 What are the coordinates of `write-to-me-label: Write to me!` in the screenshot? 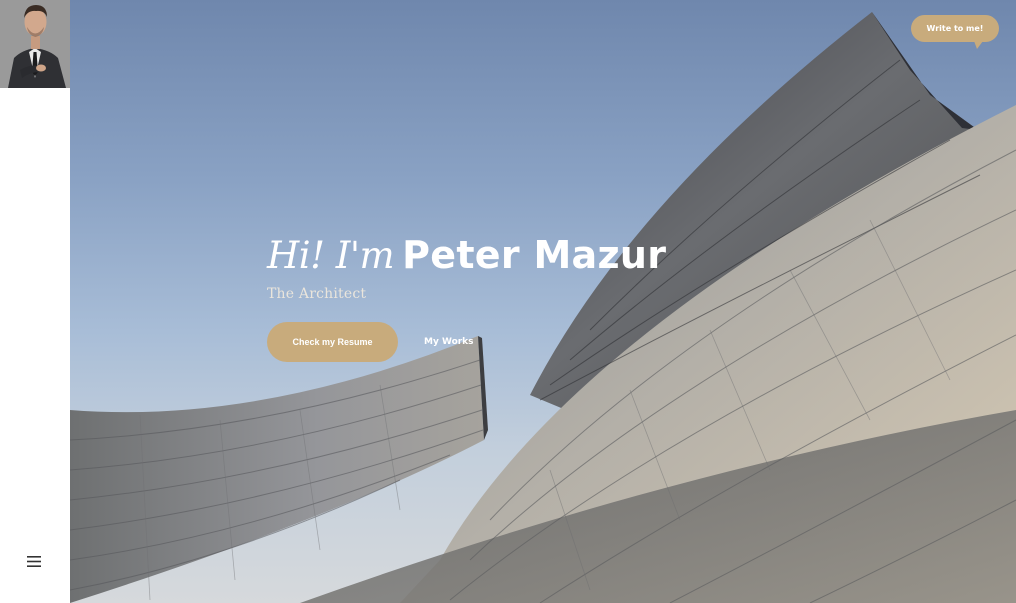 It's located at (955, 28).